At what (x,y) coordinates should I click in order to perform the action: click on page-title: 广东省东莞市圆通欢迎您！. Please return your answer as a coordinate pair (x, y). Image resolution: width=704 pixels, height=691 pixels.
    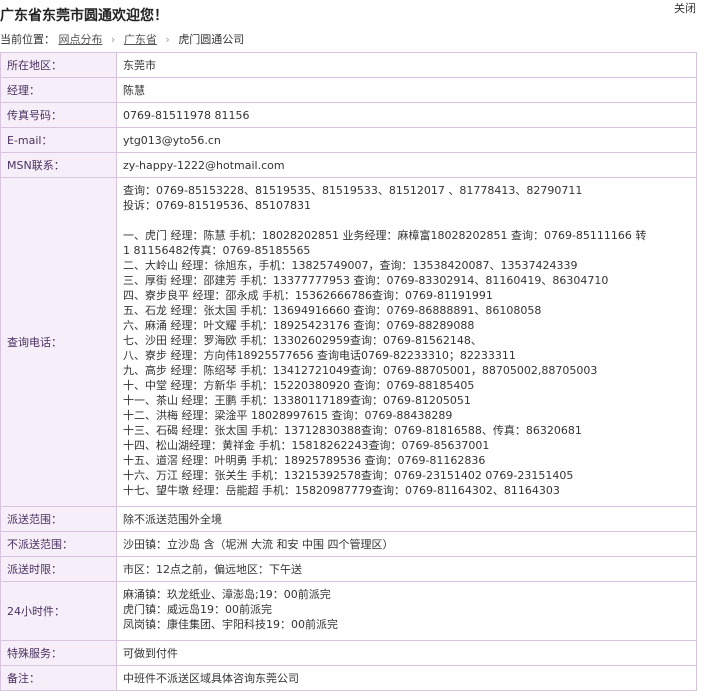
    Looking at the image, I should click on (84, 16).